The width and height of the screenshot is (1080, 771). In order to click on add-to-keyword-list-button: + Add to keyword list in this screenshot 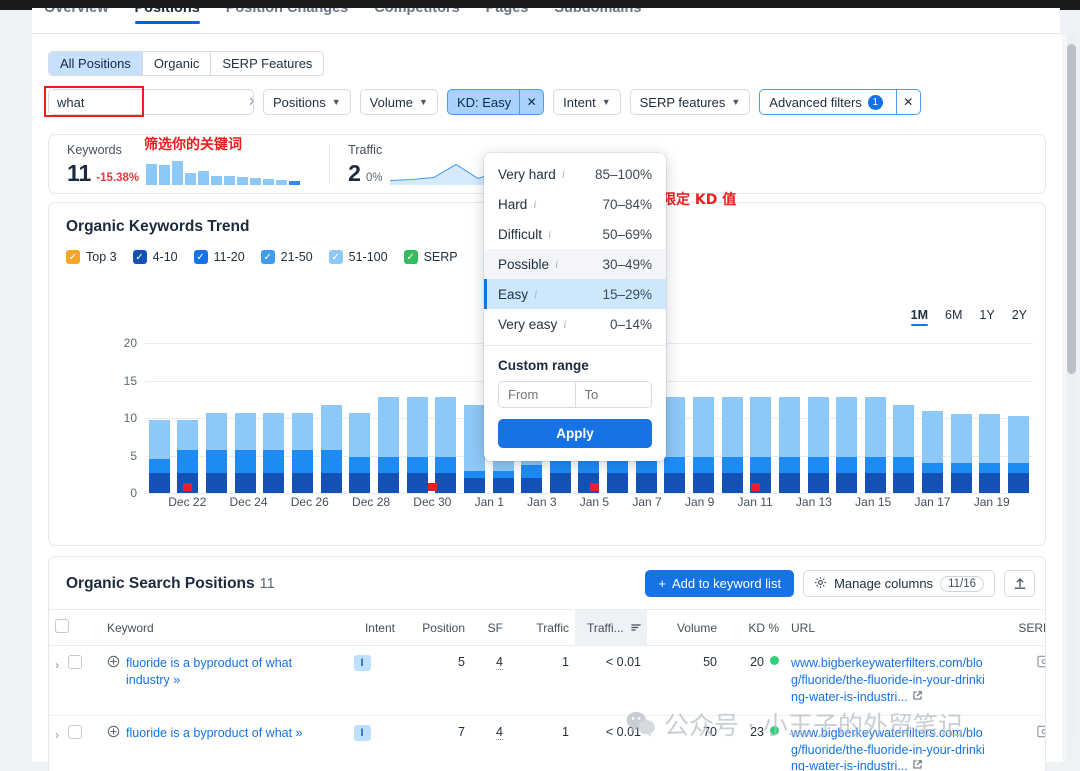, I will do `click(720, 583)`.